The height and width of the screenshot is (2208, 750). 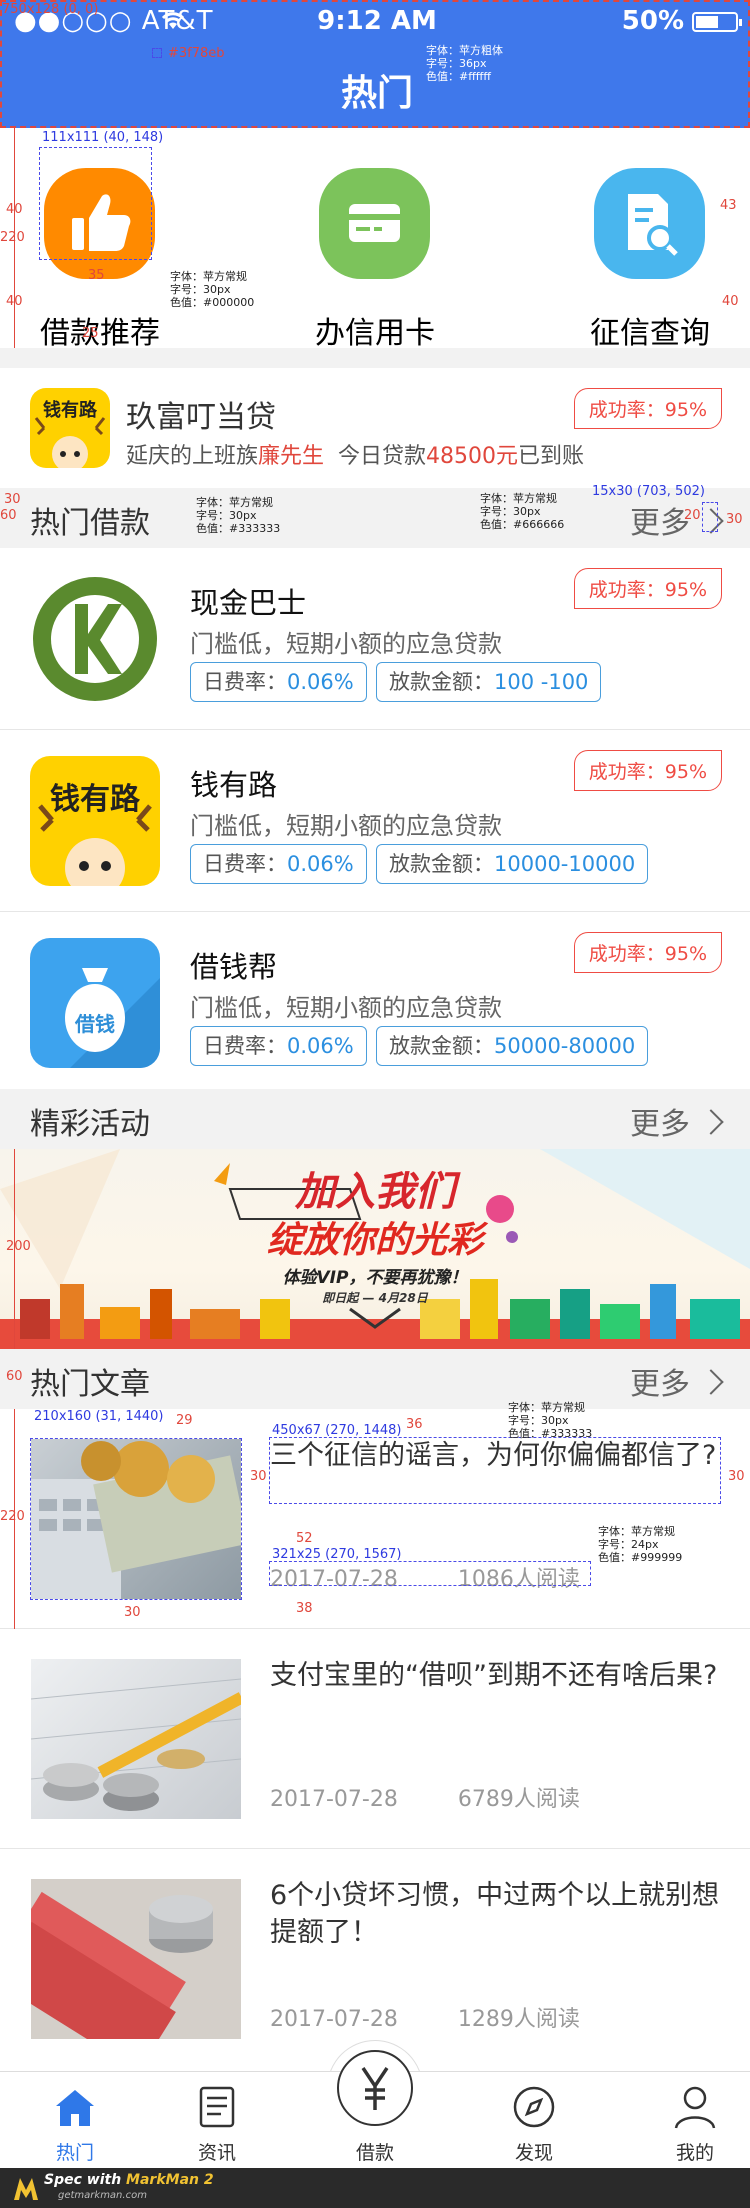 What do you see at coordinates (375, 1298) in the screenshot?
I see `banner-date: 即日起 — 4月28日` at bounding box center [375, 1298].